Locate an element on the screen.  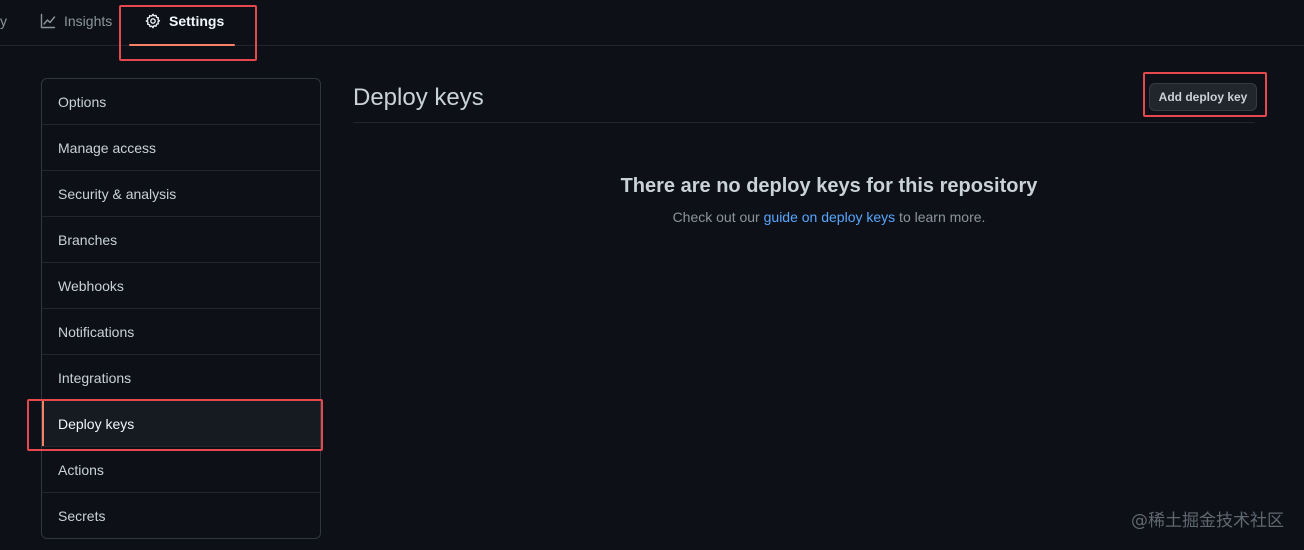
sidebar-item-label: Security & analysis is located at coordinates (117, 193).